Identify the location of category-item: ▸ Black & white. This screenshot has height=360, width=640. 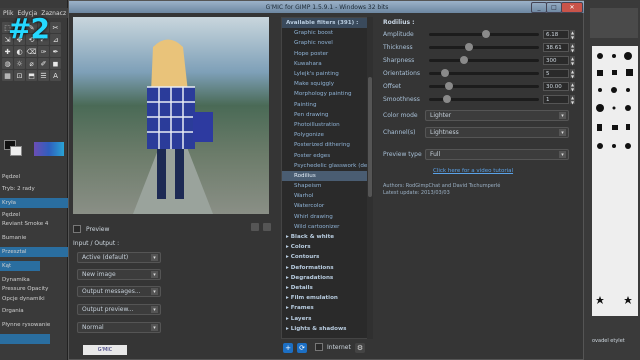
(326, 237).